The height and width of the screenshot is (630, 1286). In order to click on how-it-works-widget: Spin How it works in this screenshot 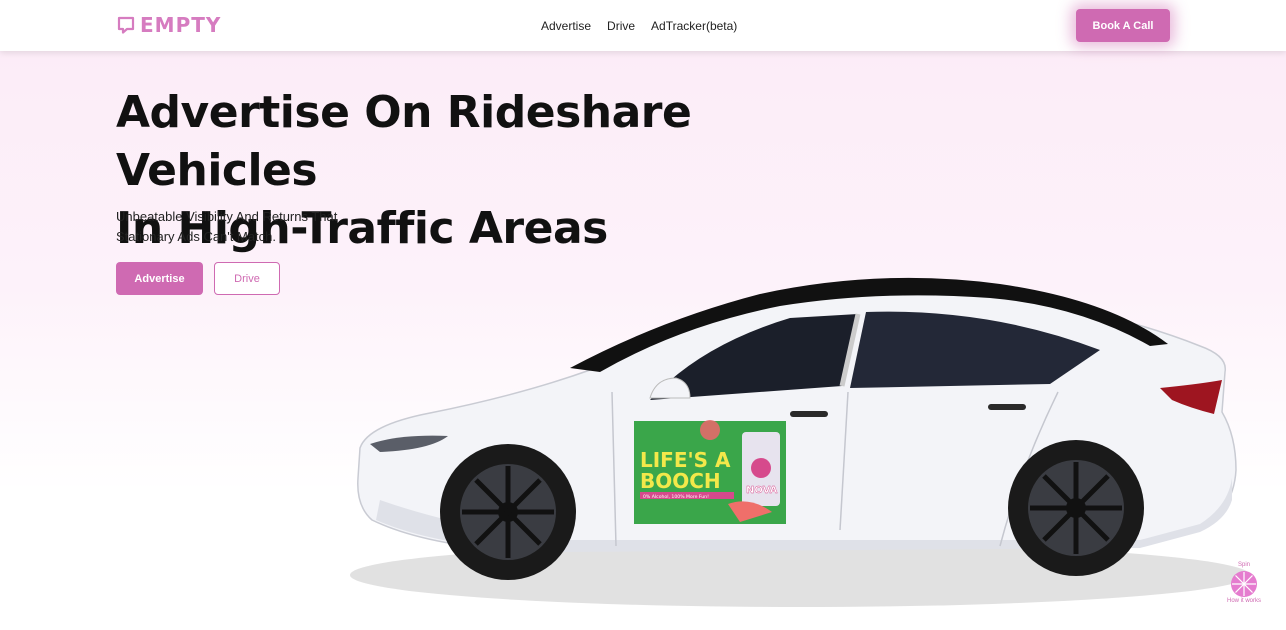, I will do `click(1244, 583)`.